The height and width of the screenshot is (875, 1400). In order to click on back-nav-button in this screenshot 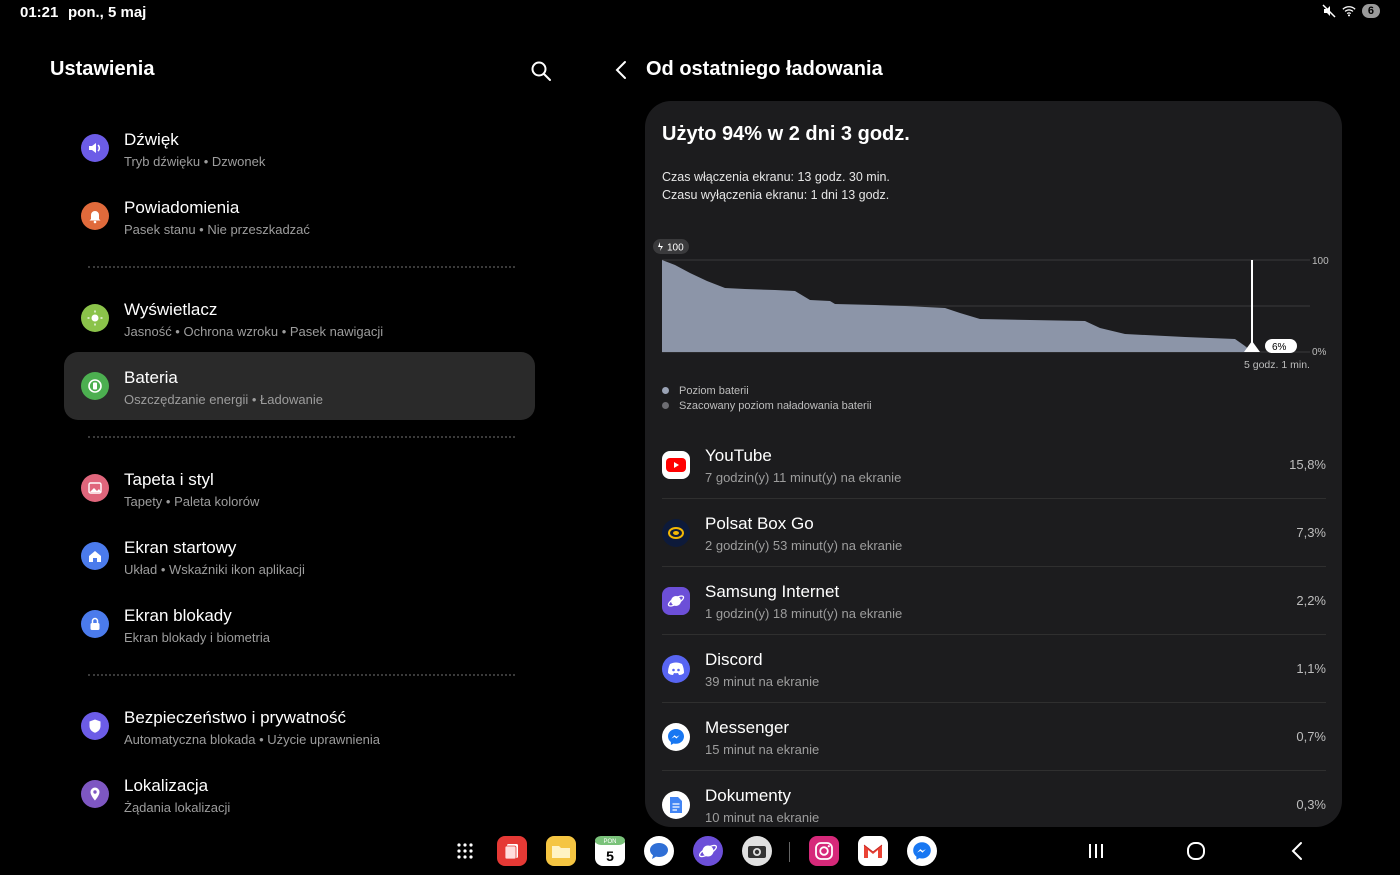, I will do `click(1298, 851)`.